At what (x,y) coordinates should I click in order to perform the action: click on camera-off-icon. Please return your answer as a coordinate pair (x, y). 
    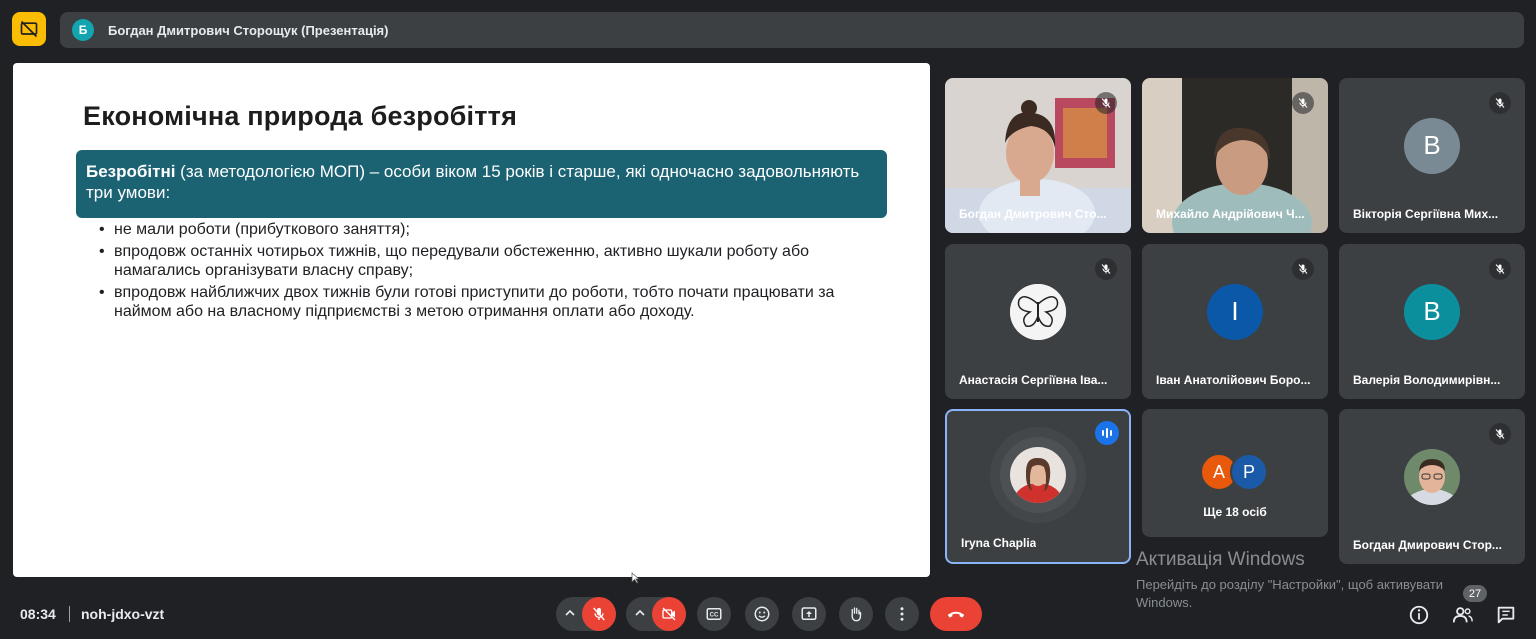
    Looking at the image, I should click on (669, 614).